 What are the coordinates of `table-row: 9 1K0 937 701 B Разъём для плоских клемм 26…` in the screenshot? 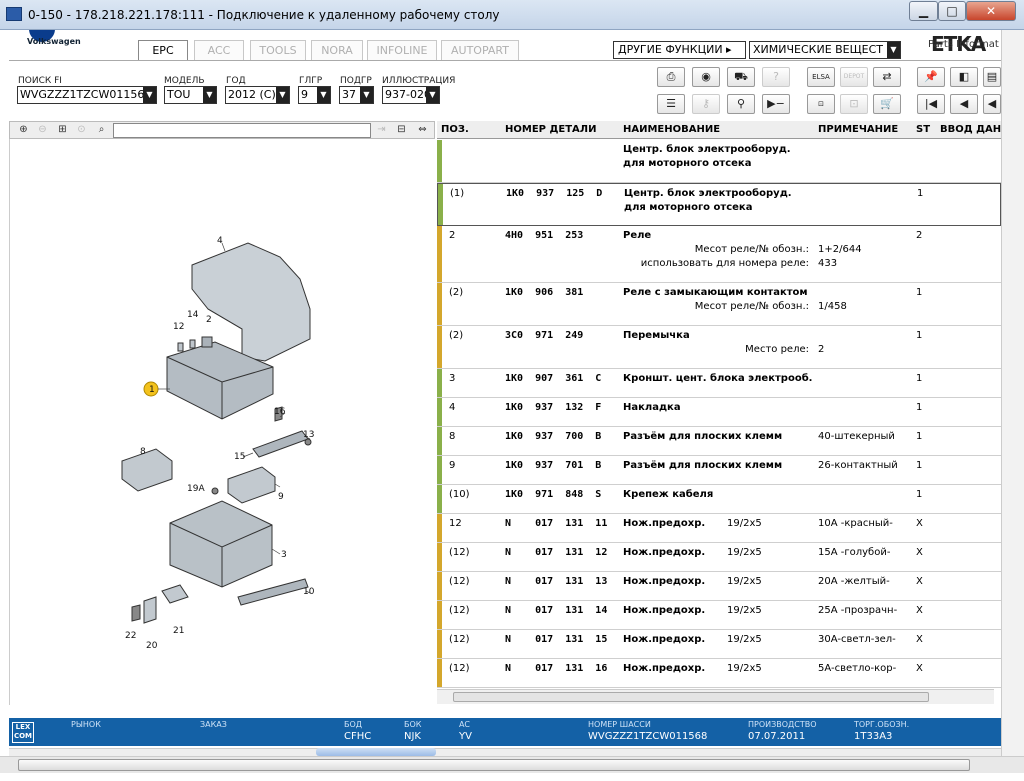 It's located at (719, 470).